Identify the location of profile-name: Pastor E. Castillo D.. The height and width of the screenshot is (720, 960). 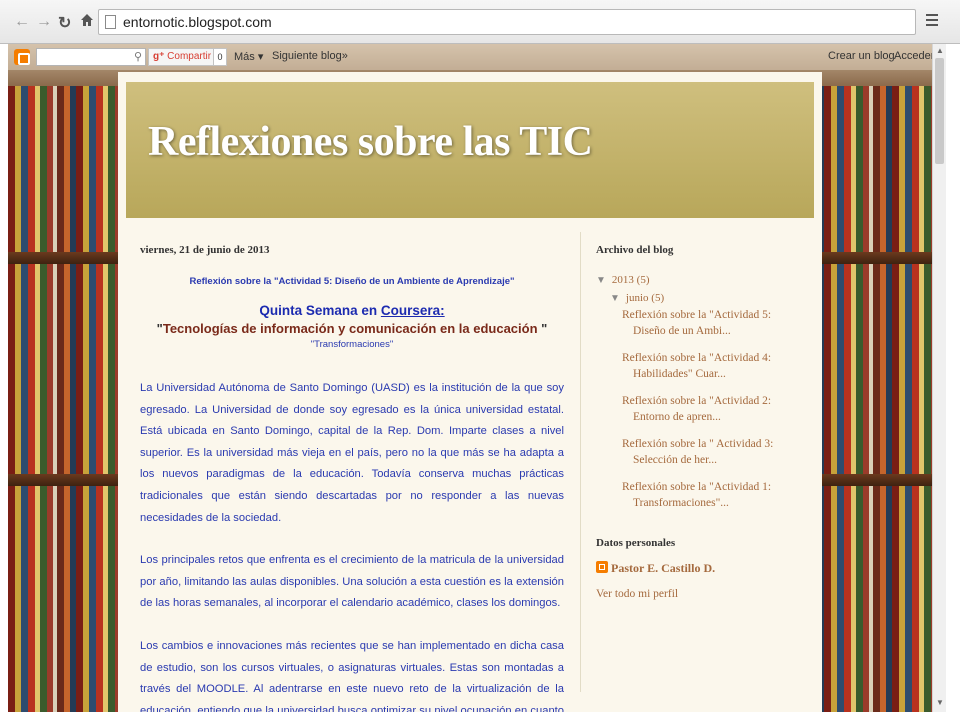
(663, 568).